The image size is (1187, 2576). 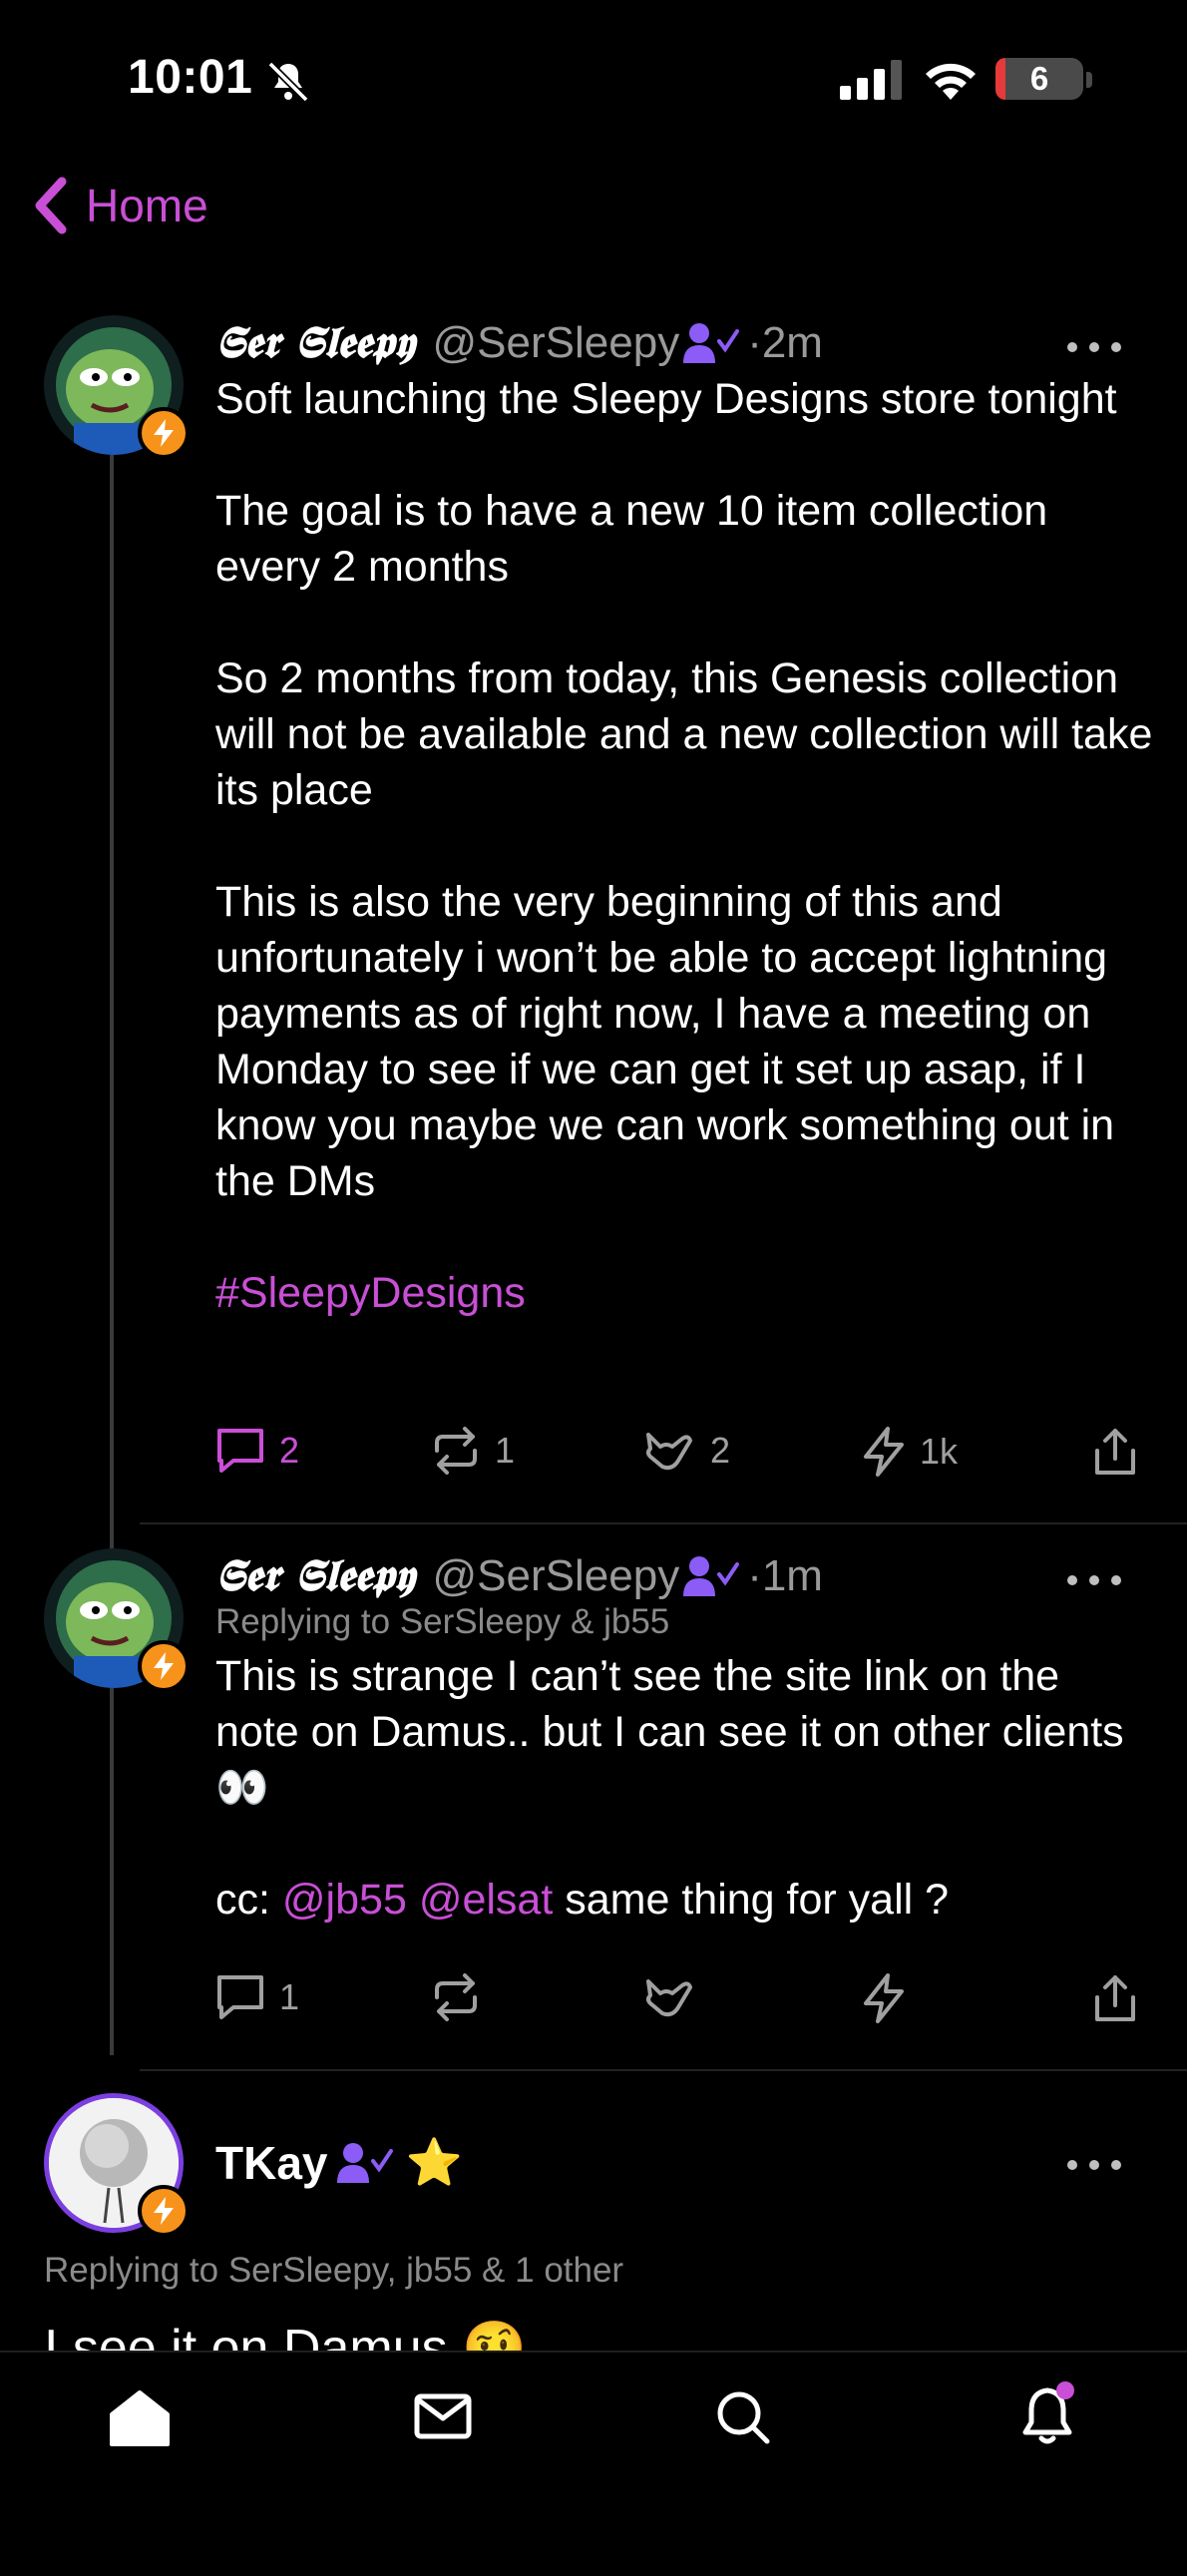 What do you see at coordinates (442, 1622) in the screenshot?
I see `replying-to: Replying to SerSleepy & jb55` at bounding box center [442, 1622].